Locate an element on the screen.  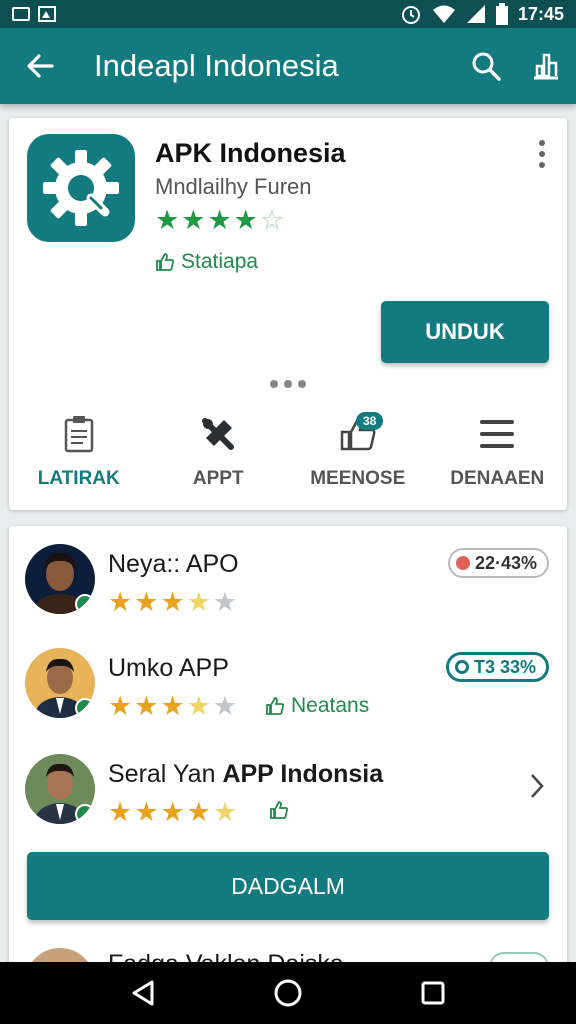
gear-icon is located at coordinates (81, 188).